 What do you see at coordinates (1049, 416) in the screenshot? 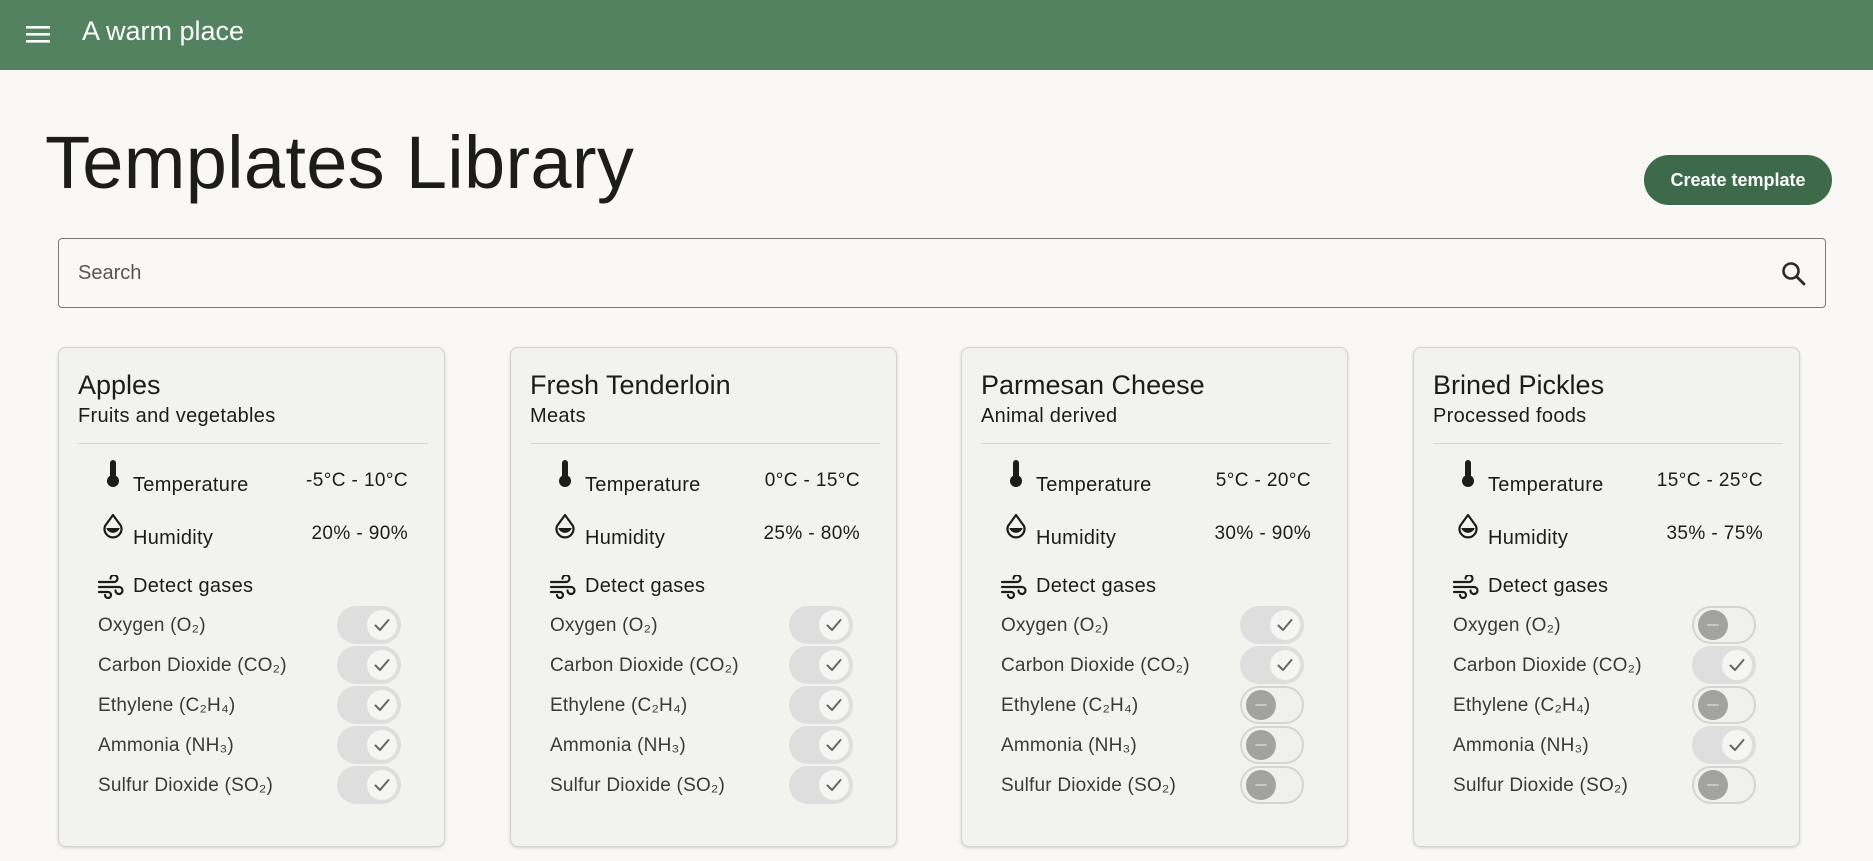
I see `card-category: Animal derived` at bounding box center [1049, 416].